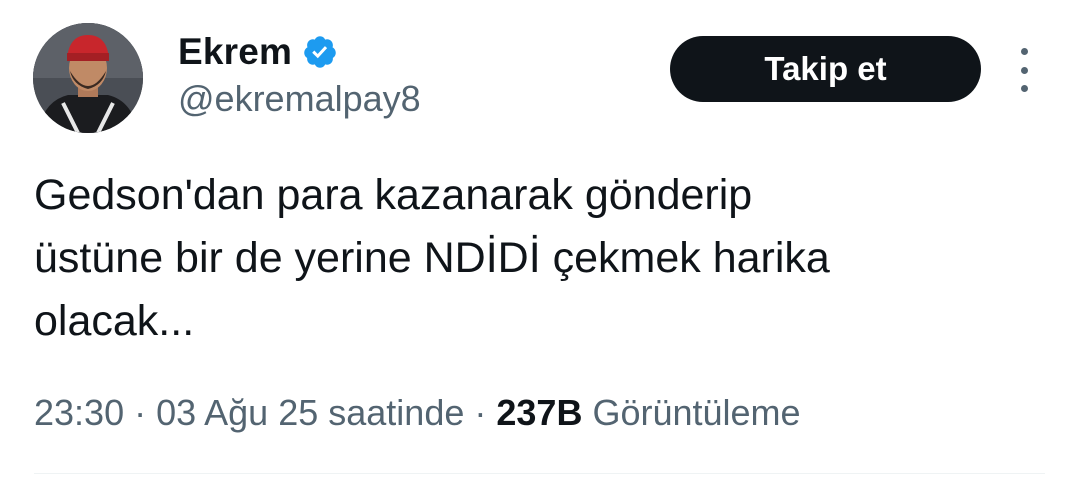  Describe the element at coordinates (539, 473) in the screenshot. I see `divider` at that location.